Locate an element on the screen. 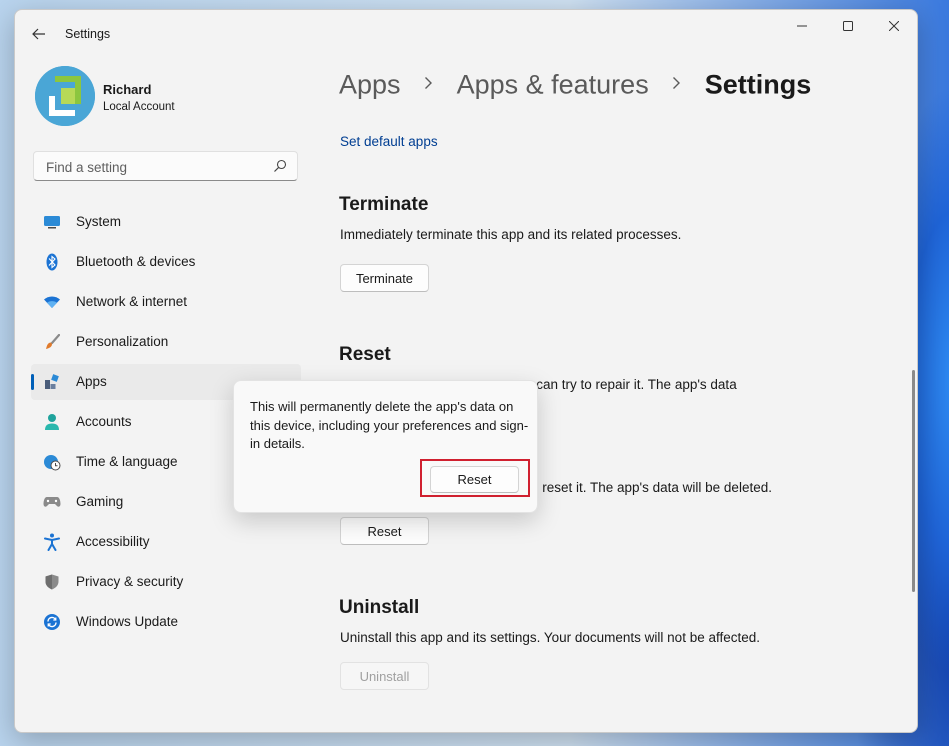 The image size is (949, 746). terminate-button: Terminate is located at coordinates (384, 278).